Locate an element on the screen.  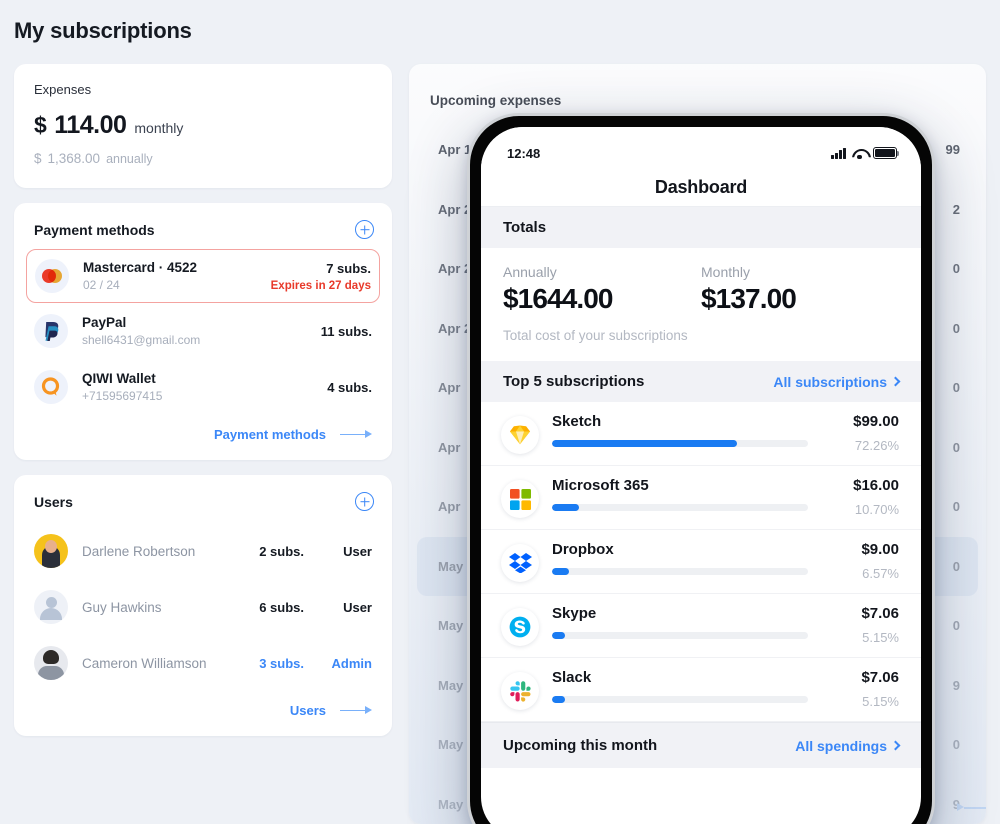
payment-method-count: 4 subs. is located at coordinates (349, 387).